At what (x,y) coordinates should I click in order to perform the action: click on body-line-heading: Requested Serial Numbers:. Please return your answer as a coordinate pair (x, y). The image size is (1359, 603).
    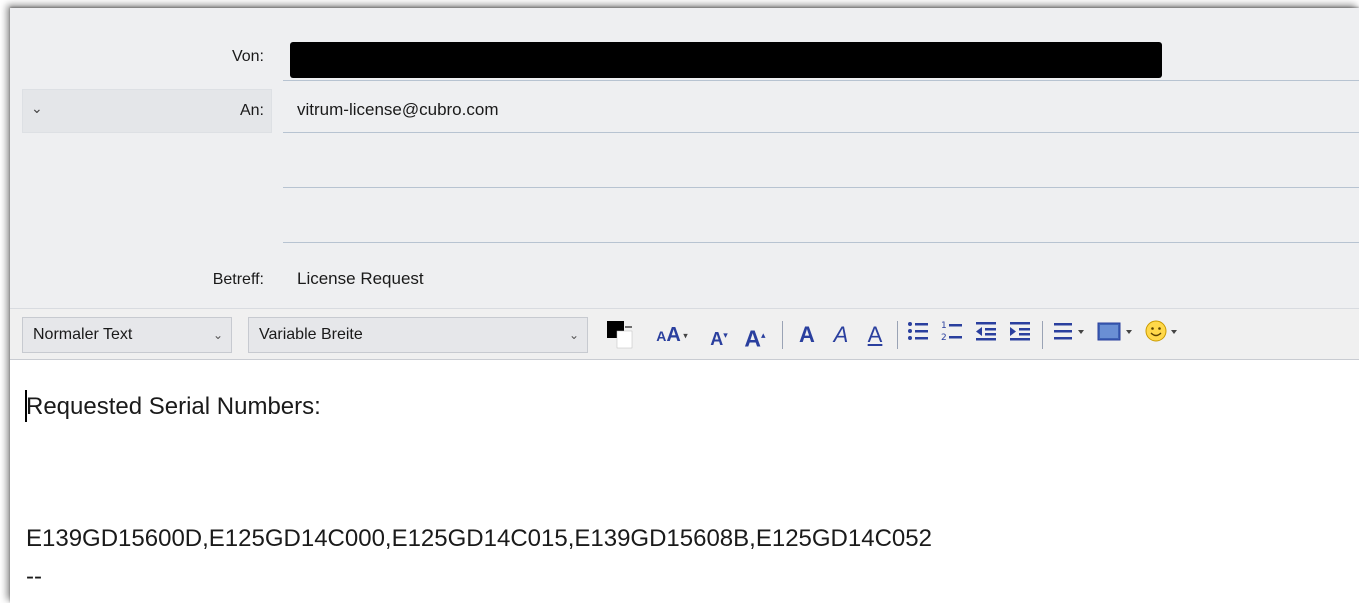
    Looking at the image, I should click on (173, 406).